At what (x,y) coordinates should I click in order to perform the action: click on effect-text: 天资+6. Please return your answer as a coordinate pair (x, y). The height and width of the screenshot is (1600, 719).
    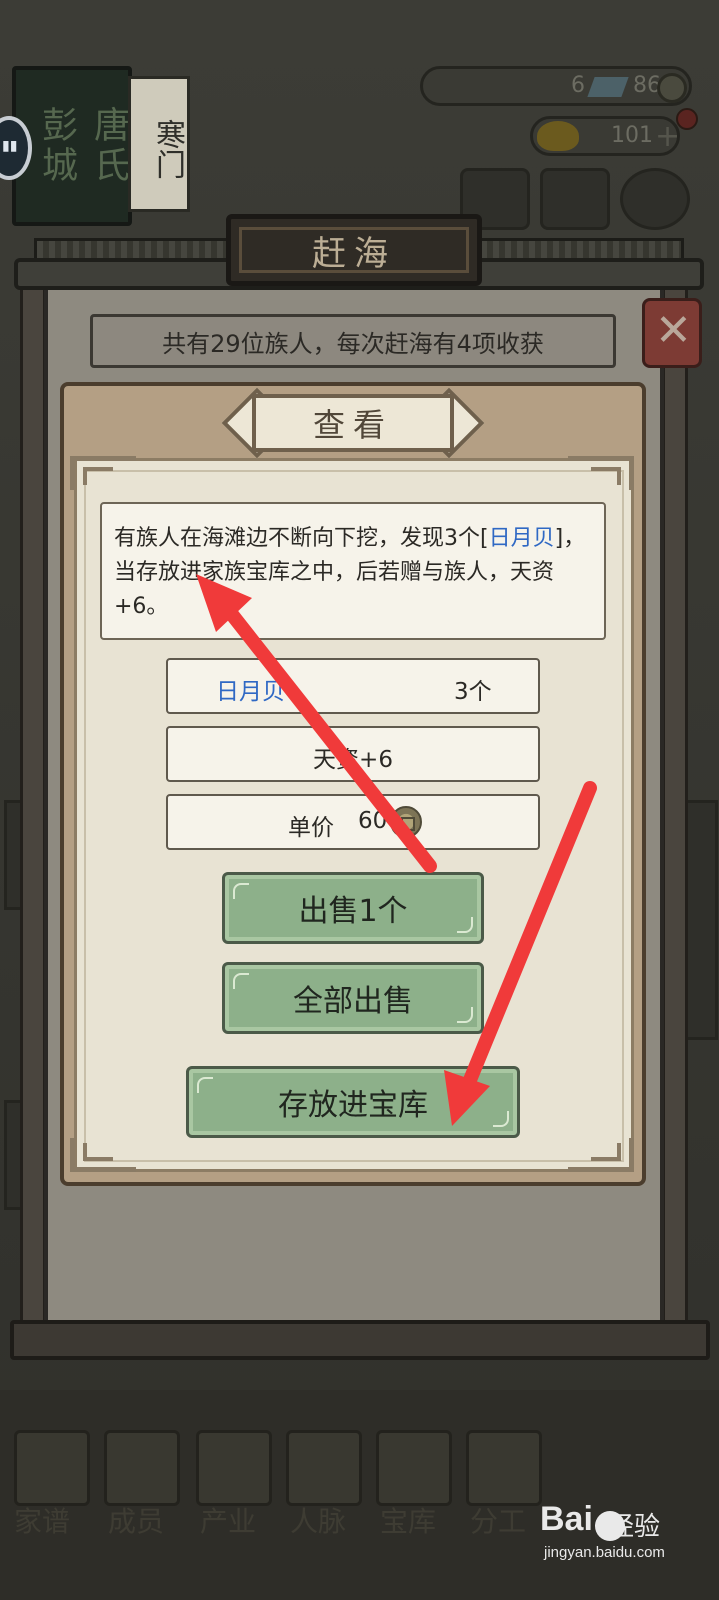
    Looking at the image, I should click on (353, 760).